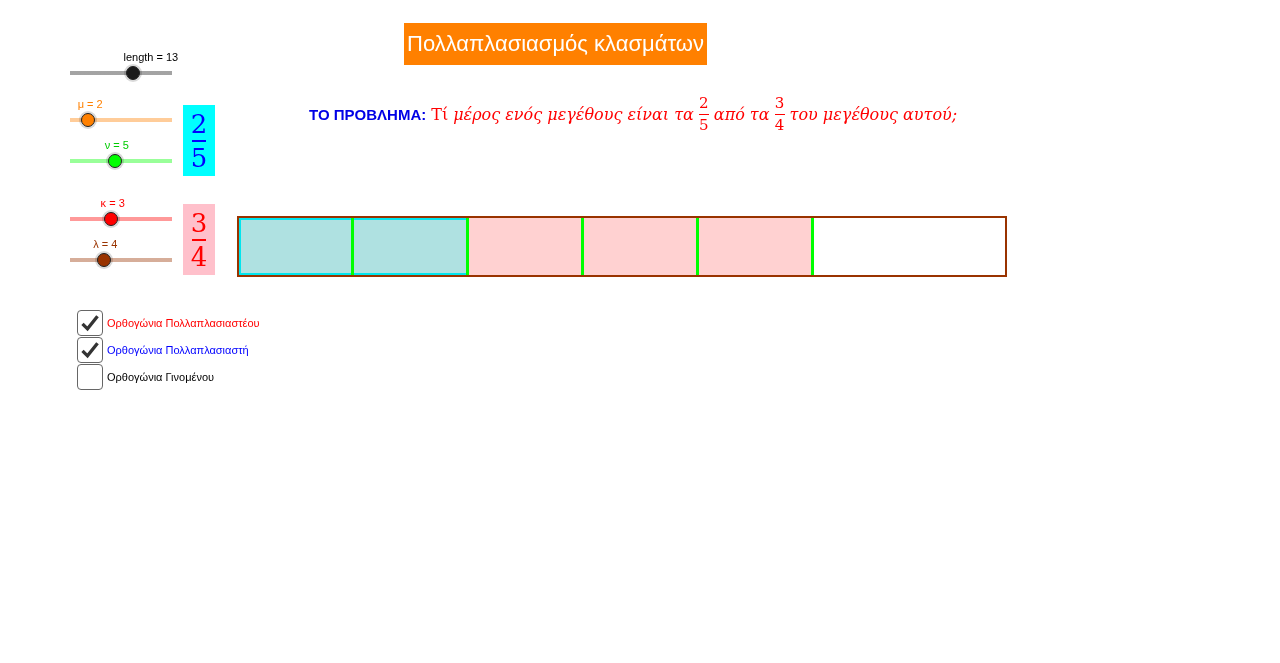 The height and width of the screenshot is (663, 1280). What do you see at coordinates (873, 114) in the screenshot?
I see `problem-text: του μεγέθους αυτού;` at bounding box center [873, 114].